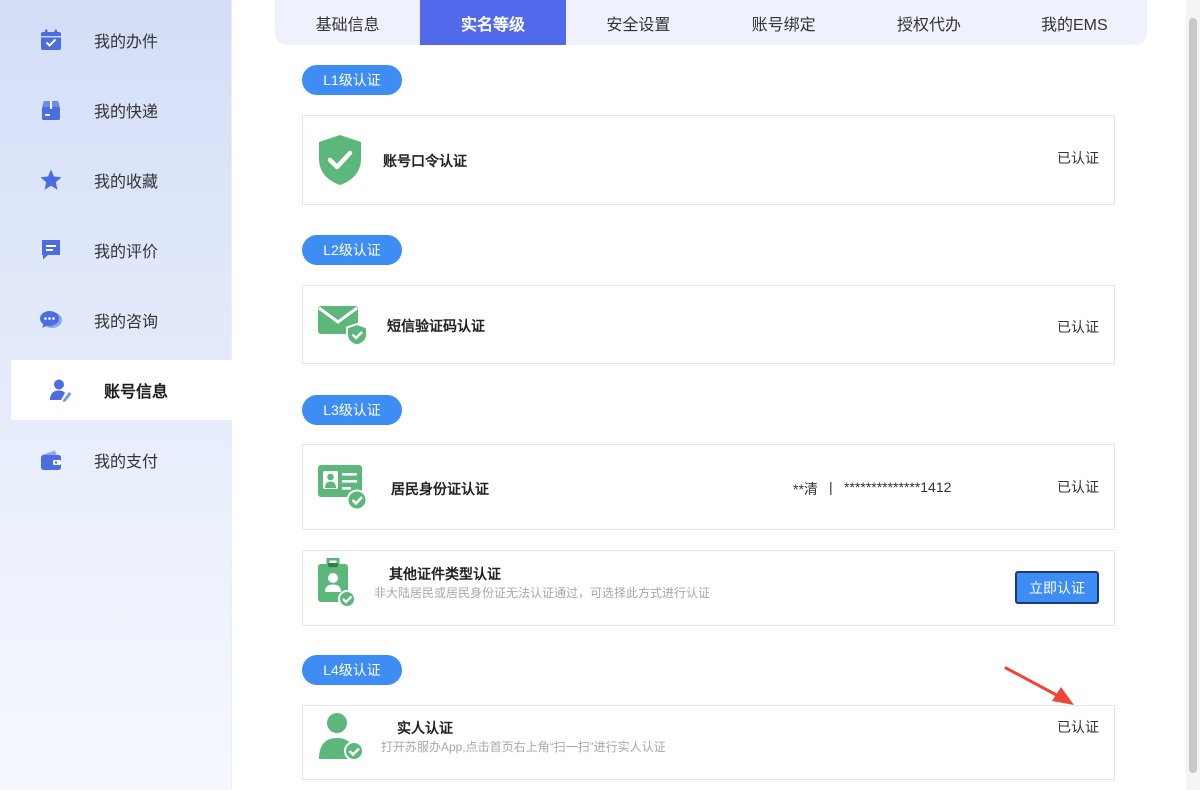 This screenshot has width=1200, height=790. What do you see at coordinates (352, 410) in the screenshot?
I see `level-badge-l3: L3级认证` at bounding box center [352, 410].